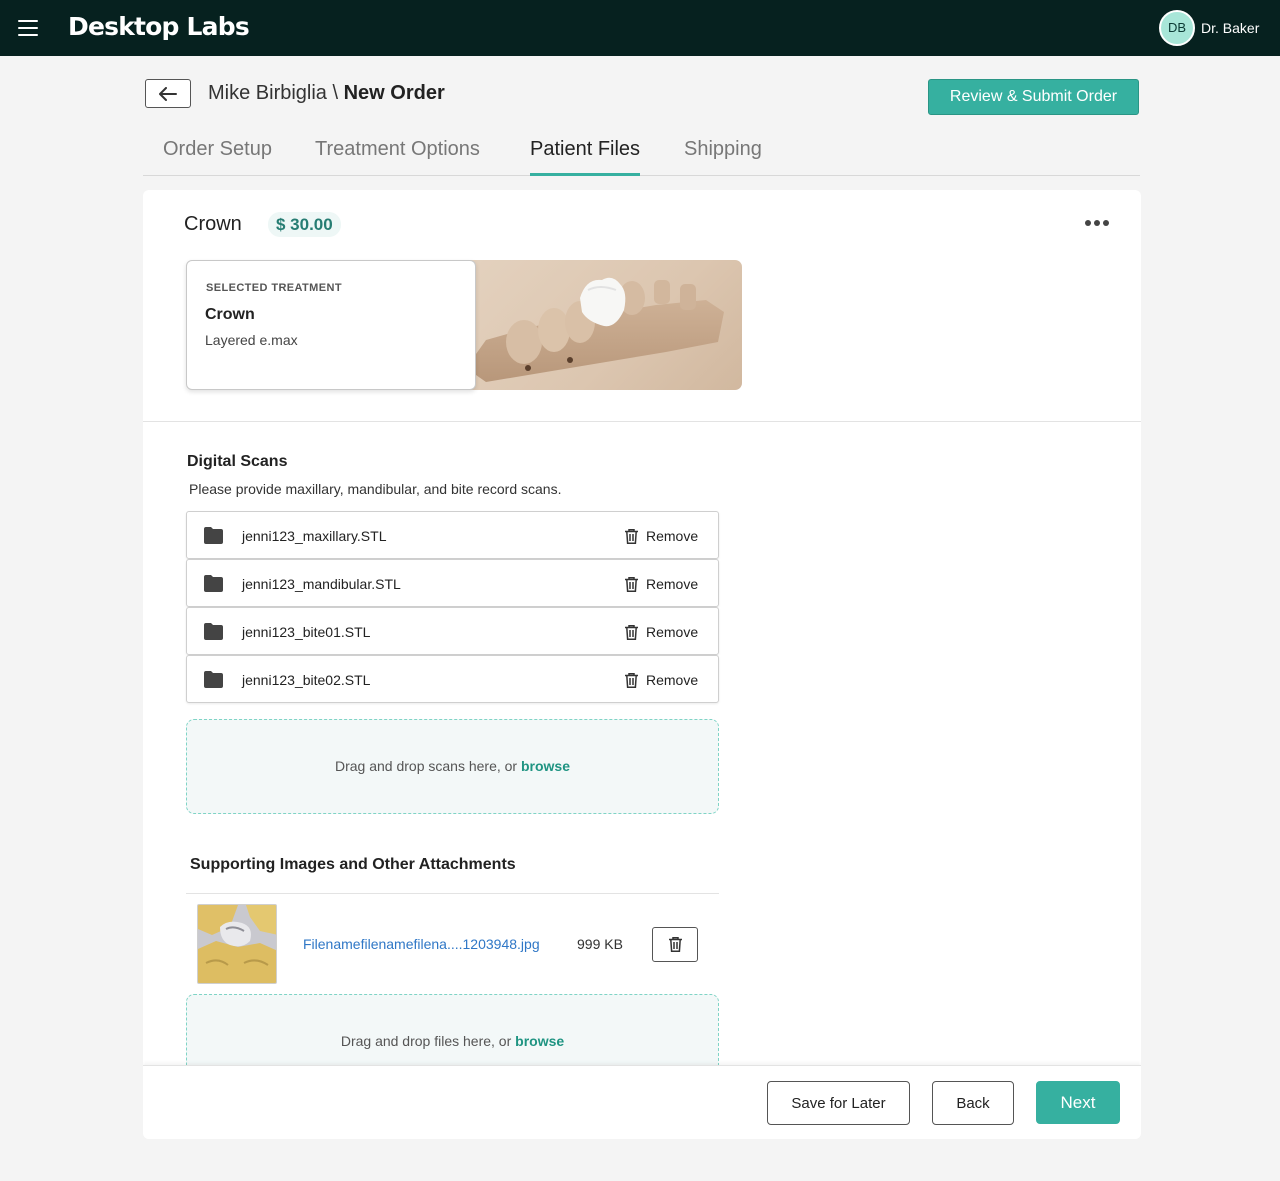 The width and height of the screenshot is (1280, 1181). I want to click on breadcrumb: Mike Birbiglia \ New Order, so click(326, 93).